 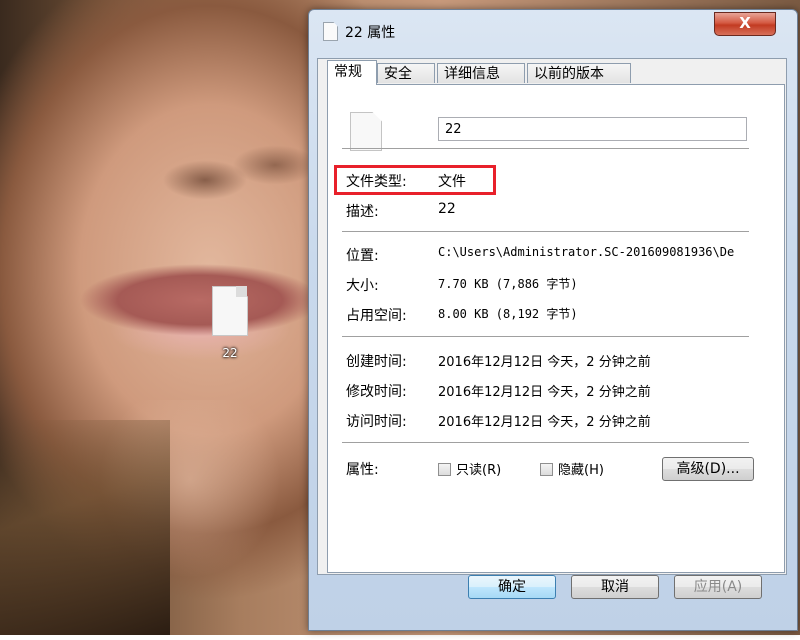 I want to click on size-label: 大小:, so click(x=362, y=286).